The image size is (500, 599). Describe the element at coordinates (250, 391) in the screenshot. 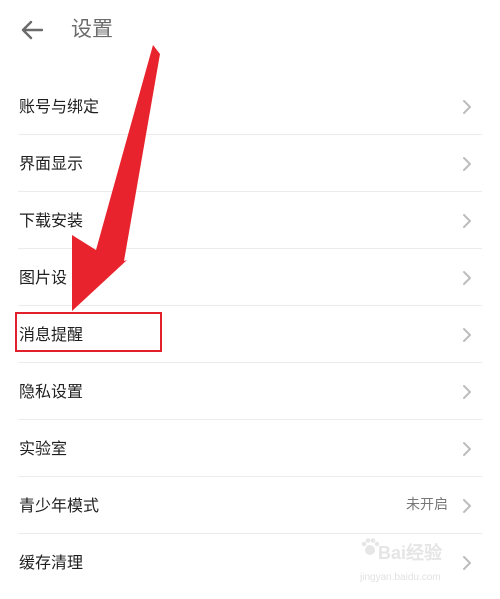

I see `settings-item-privacy: 隐私设置` at that location.